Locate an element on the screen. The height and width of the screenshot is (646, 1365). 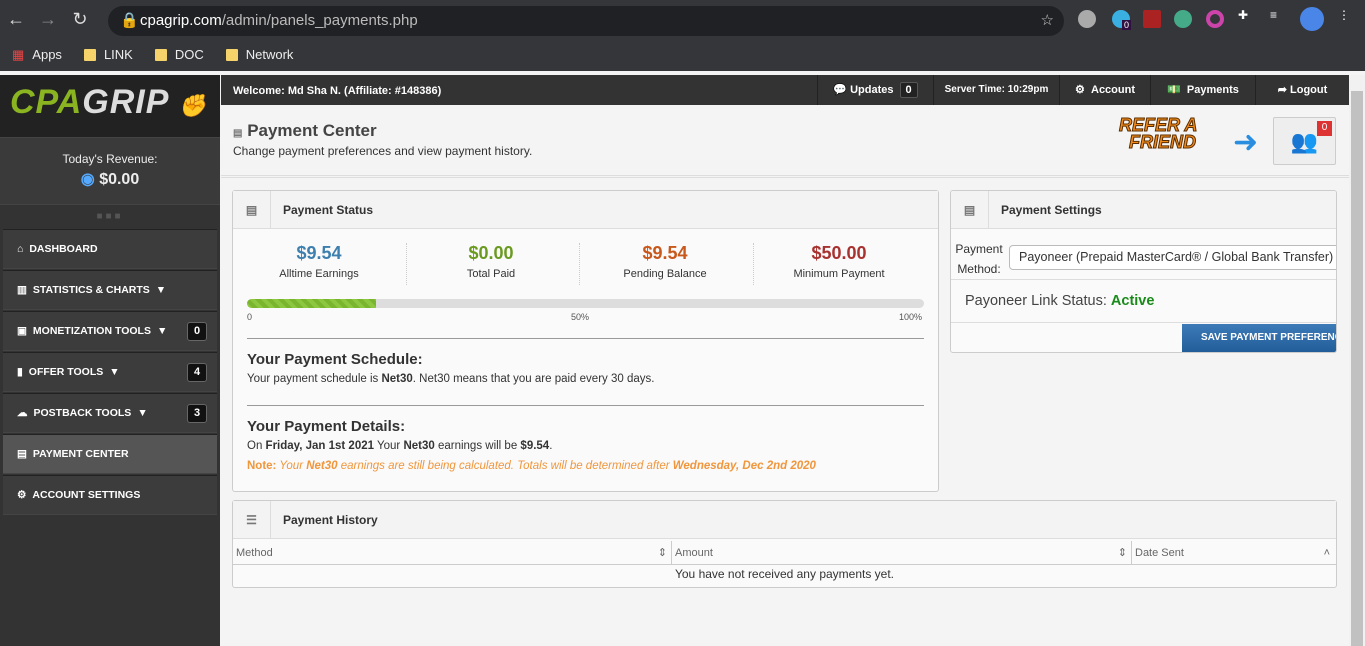
payments-label: Payments is located at coordinates (1212, 90).